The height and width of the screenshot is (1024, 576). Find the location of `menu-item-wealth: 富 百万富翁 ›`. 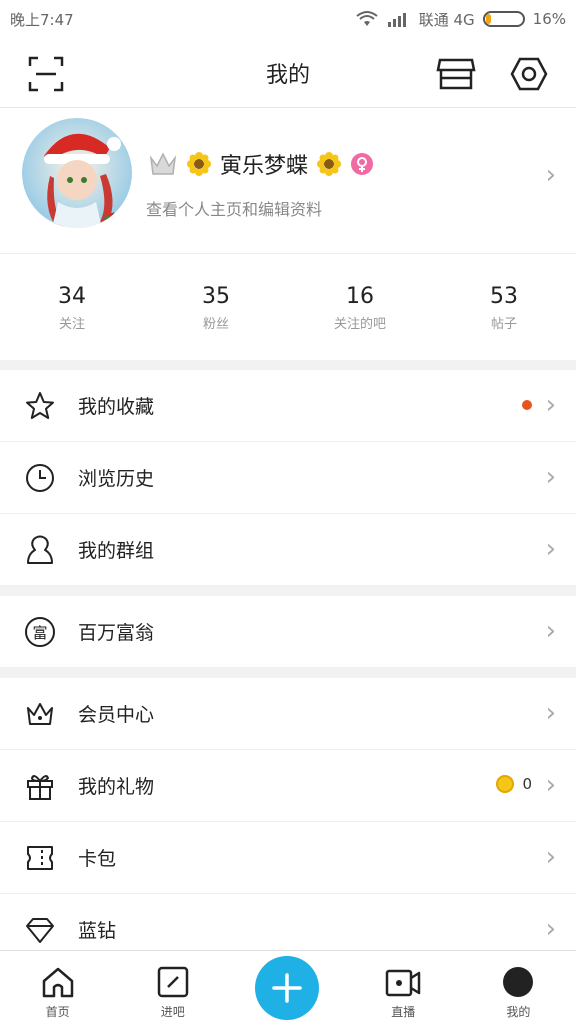

menu-item-wealth: 富 百万富翁 › is located at coordinates (288, 632).